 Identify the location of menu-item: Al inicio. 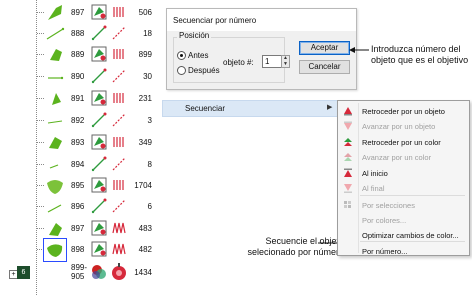
(403, 173).